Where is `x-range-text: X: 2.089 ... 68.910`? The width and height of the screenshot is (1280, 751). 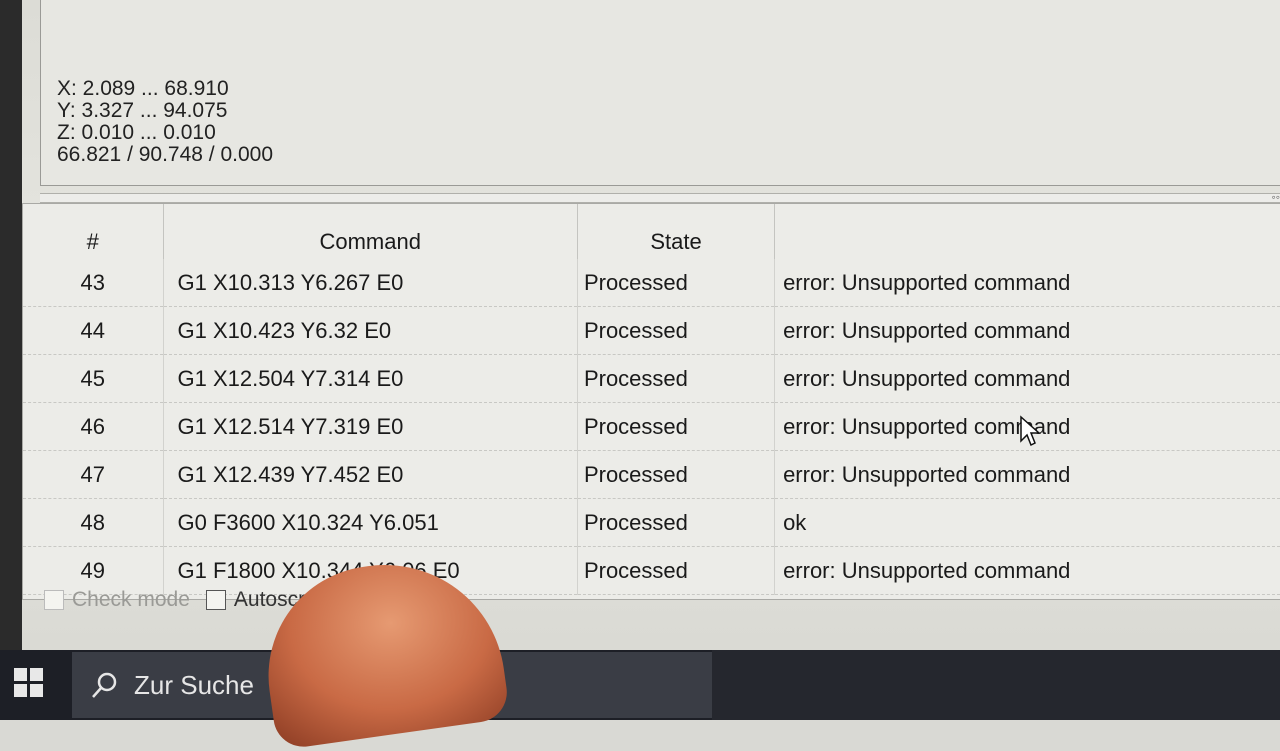 x-range-text: X: 2.089 ... 68.910 is located at coordinates (143, 88).